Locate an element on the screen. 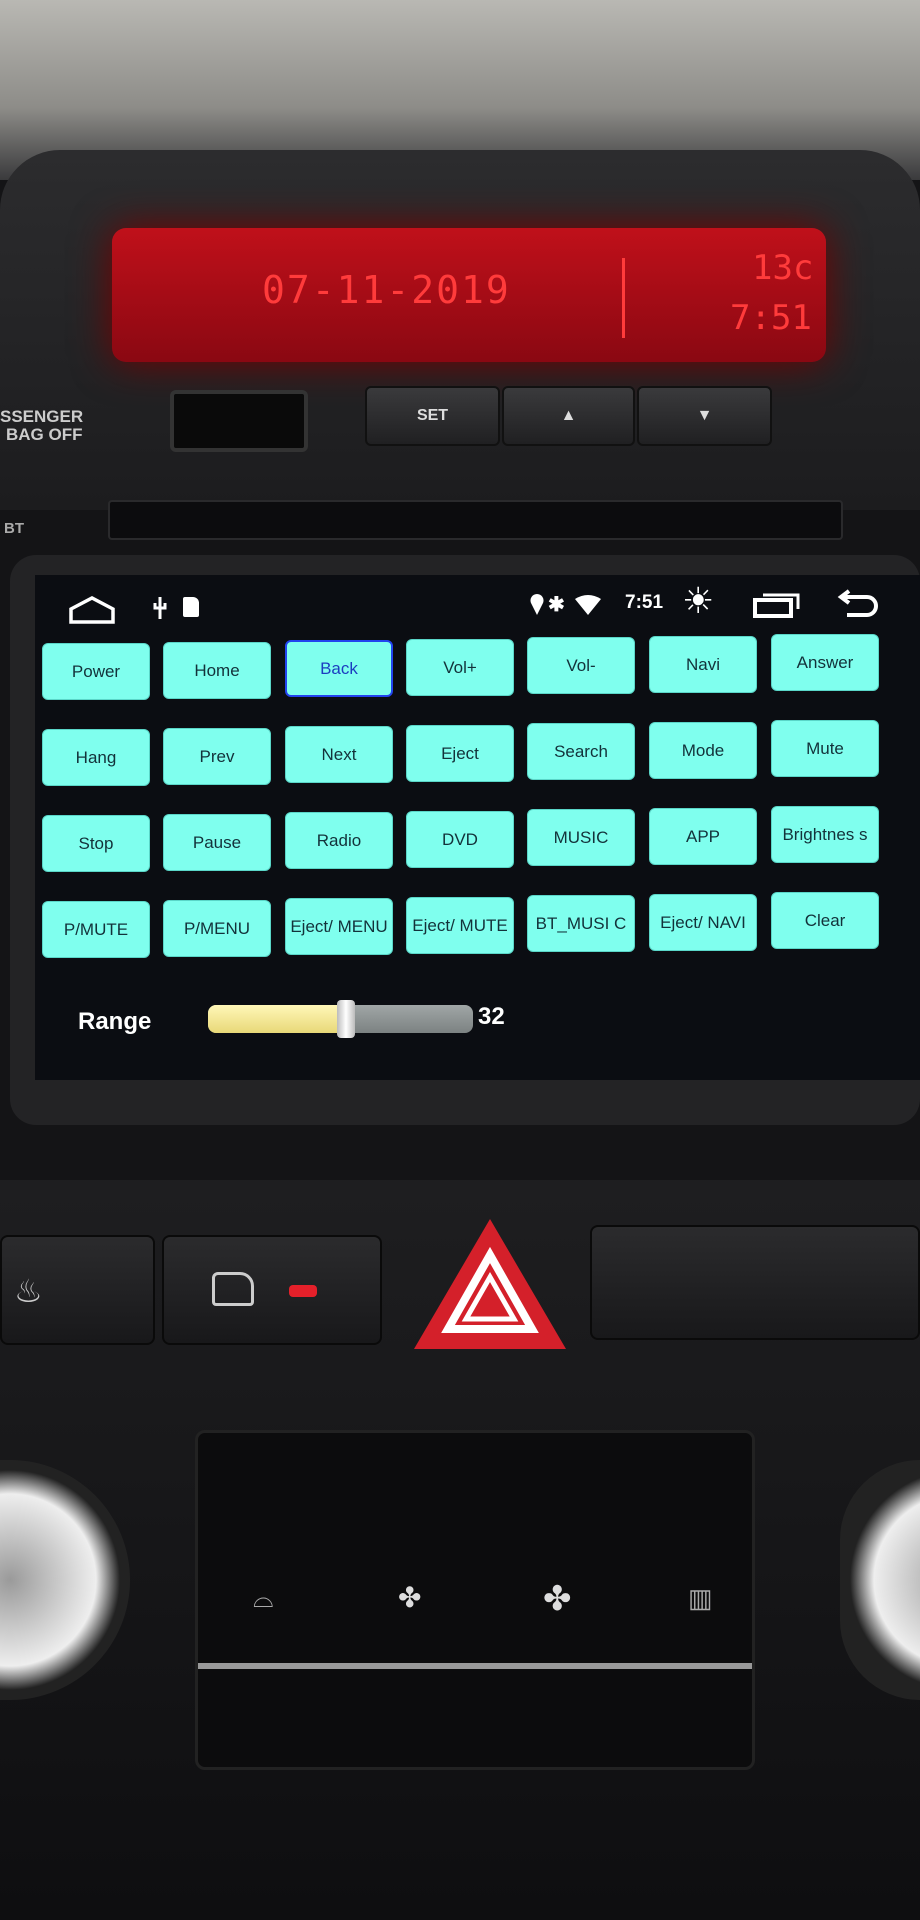  lcd-temperature: 13c is located at coordinates (783, 268).